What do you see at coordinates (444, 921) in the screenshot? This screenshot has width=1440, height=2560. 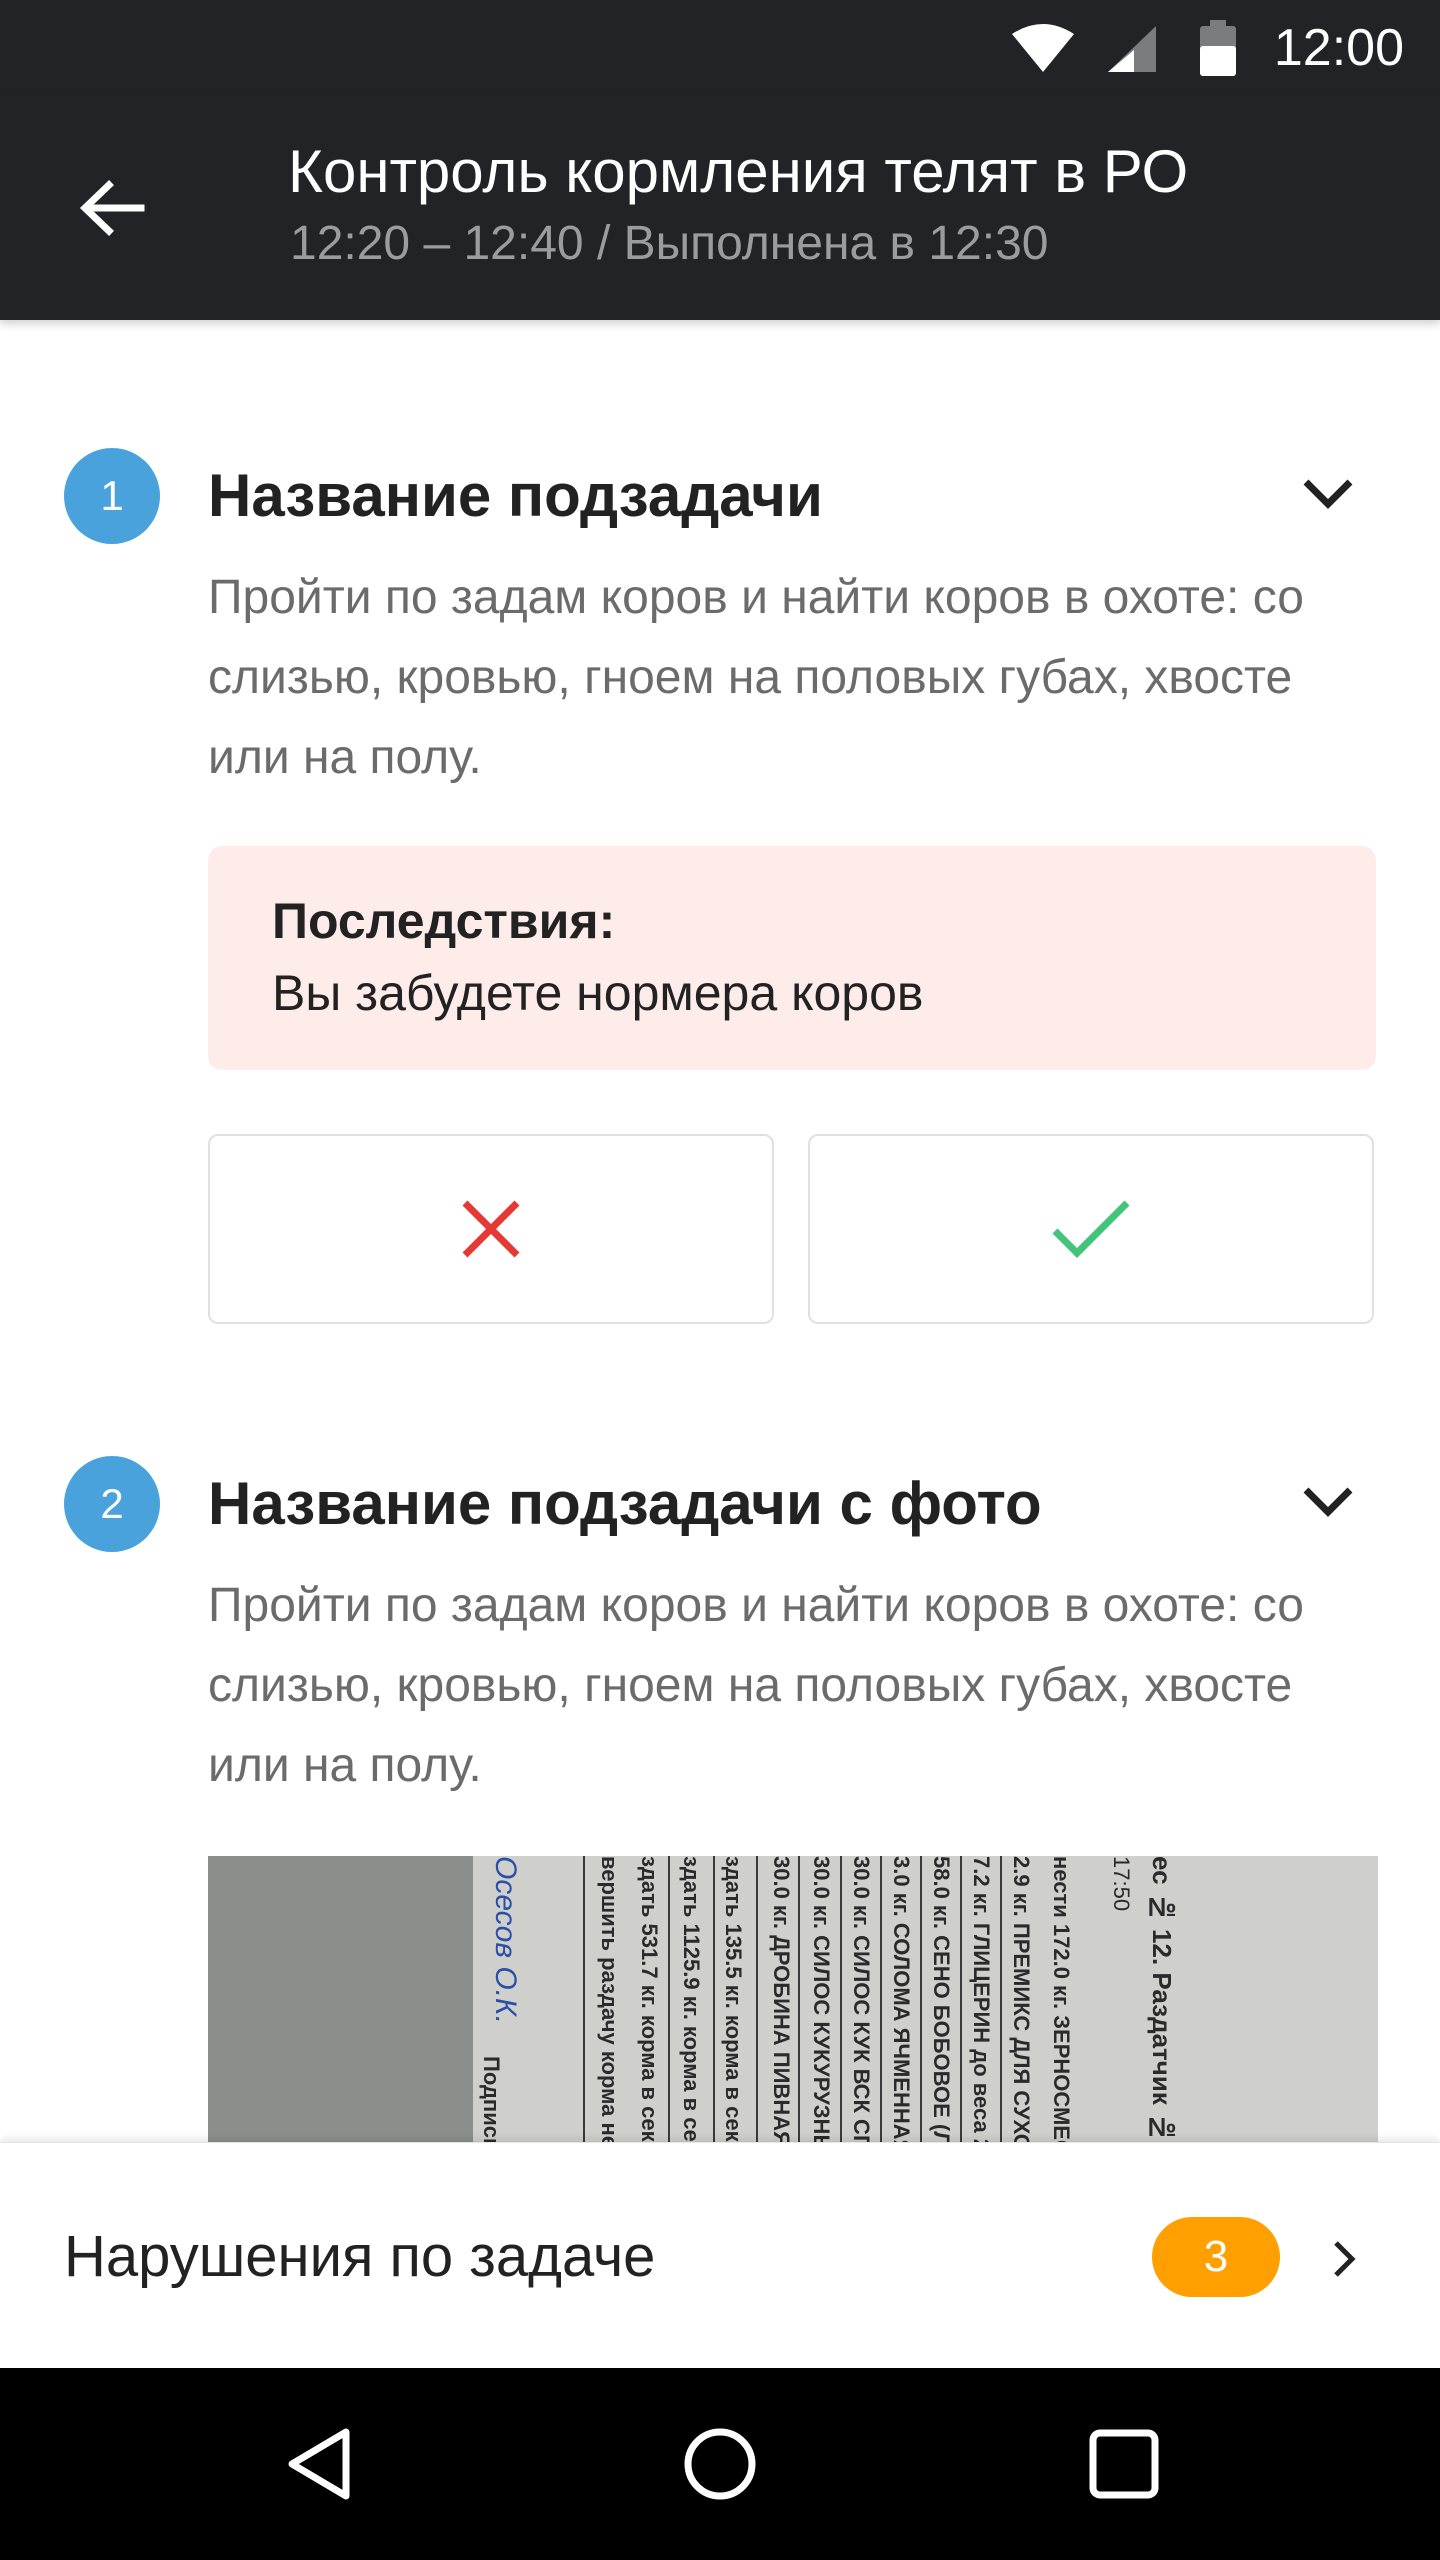 I see `consequence-title: Последствия:` at bounding box center [444, 921].